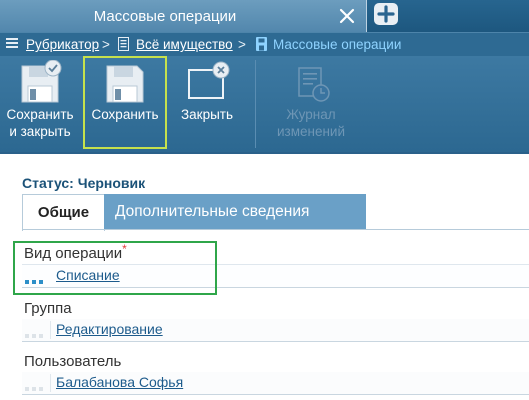 This screenshot has height=400, width=529. What do you see at coordinates (275, 229) in the screenshot?
I see `tabs-underline` at bounding box center [275, 229].